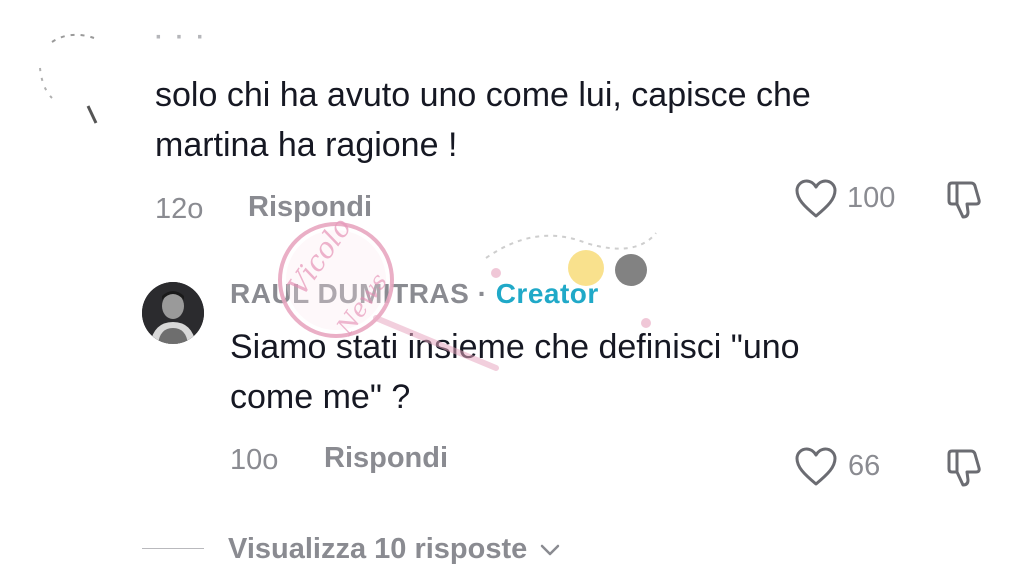 The image size is (1024, 583). Describe the element at coordinates (306, 145) in the screenshot. I see `comment-text-line-2: martina ha ragione !` at that location.